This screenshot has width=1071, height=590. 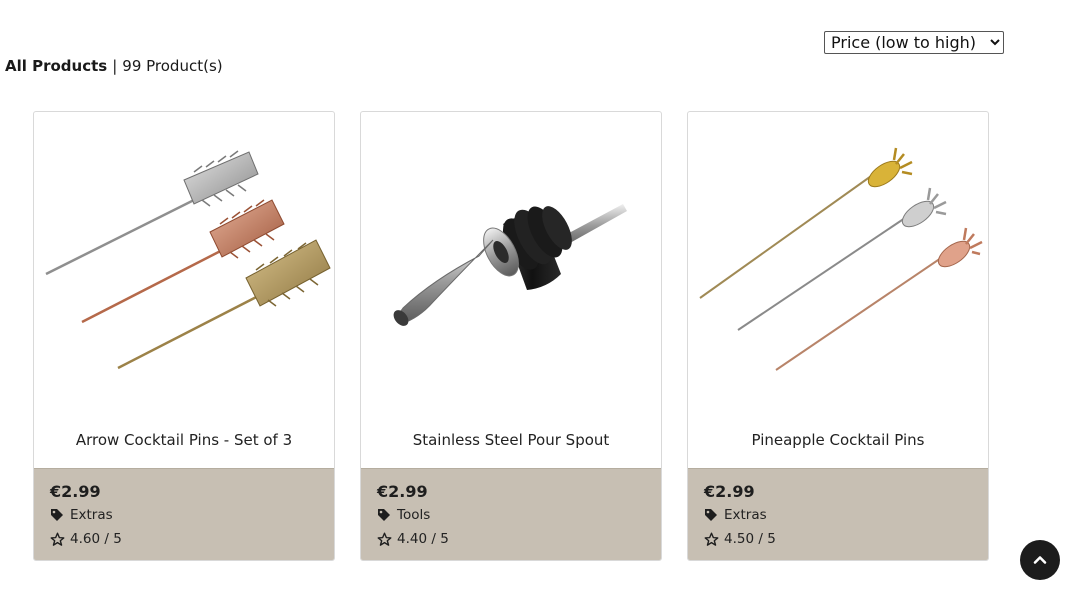 I want to click on product-title: Pineapple Cocktail Pins, so click(x=838, y=440).